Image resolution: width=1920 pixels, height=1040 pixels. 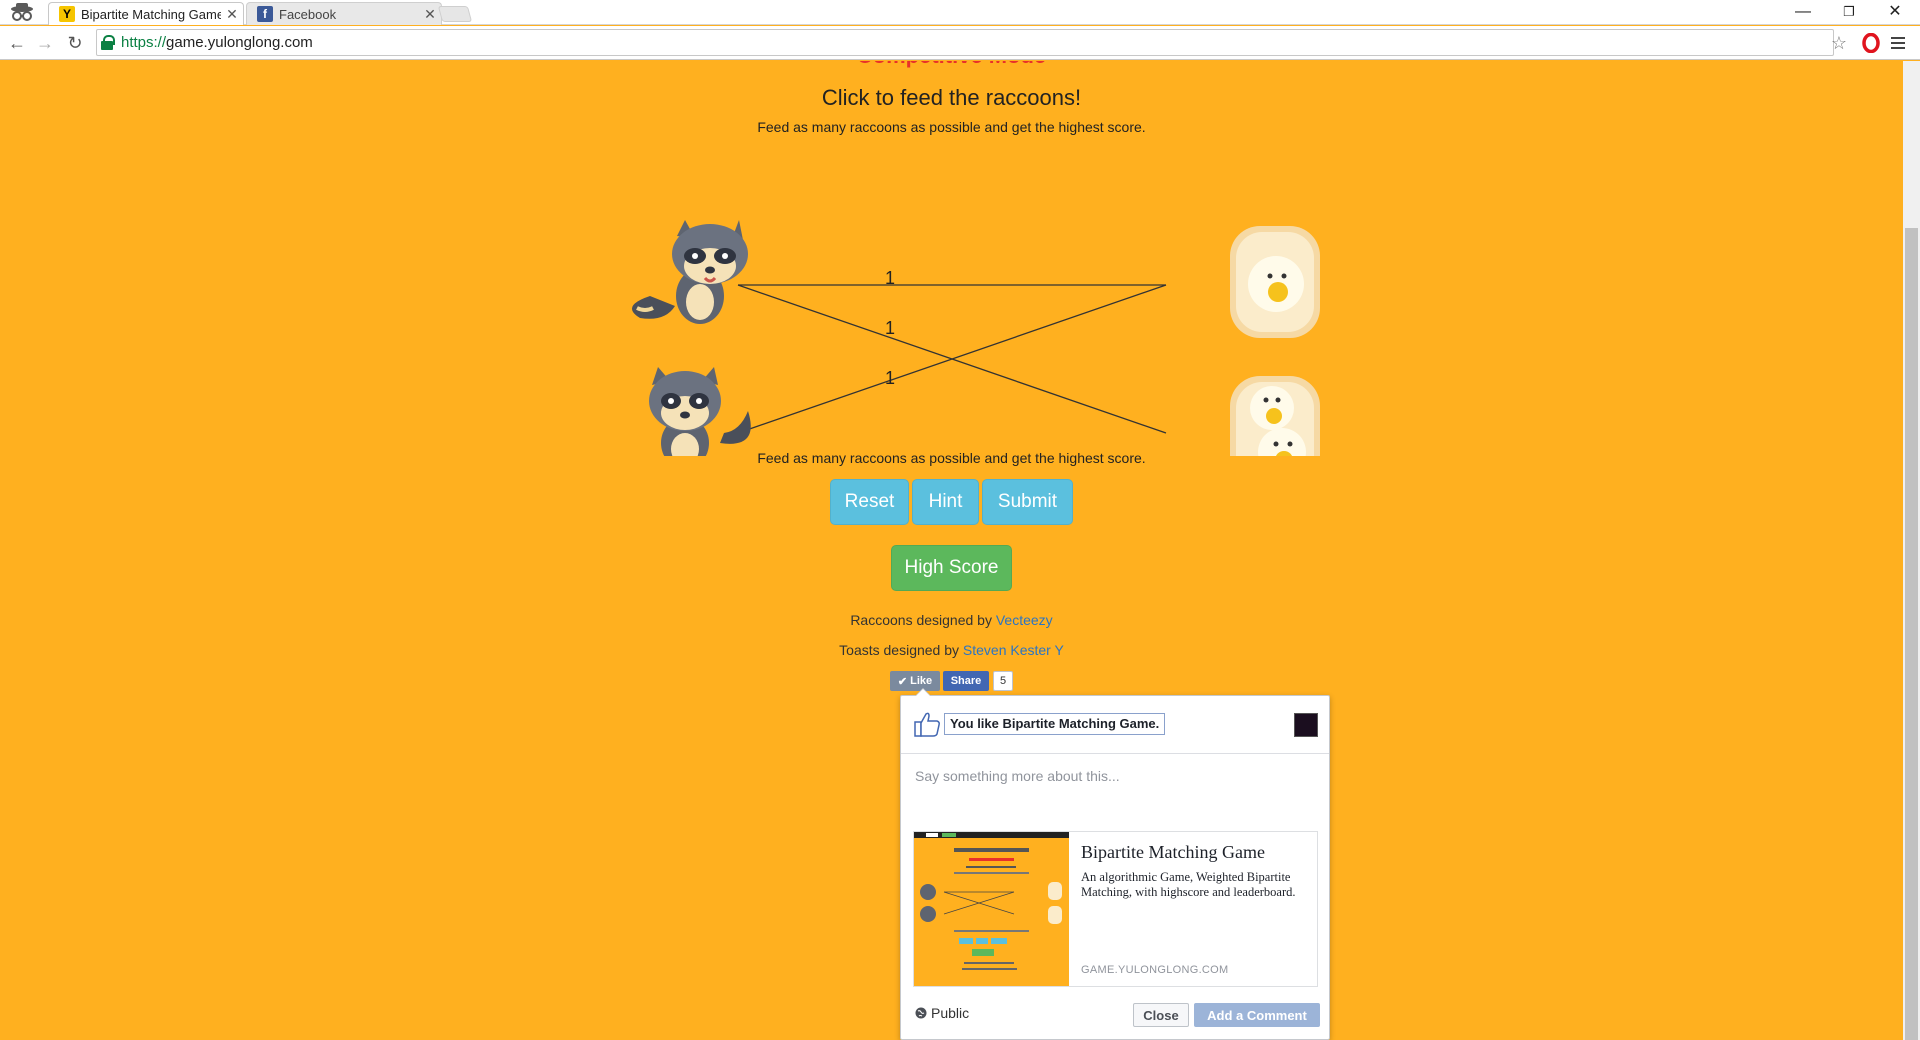 What do you see at coordinates (1027, 502) in the screenshot?
I see `submit-button: Submit` at bounding box center [1027, 502].